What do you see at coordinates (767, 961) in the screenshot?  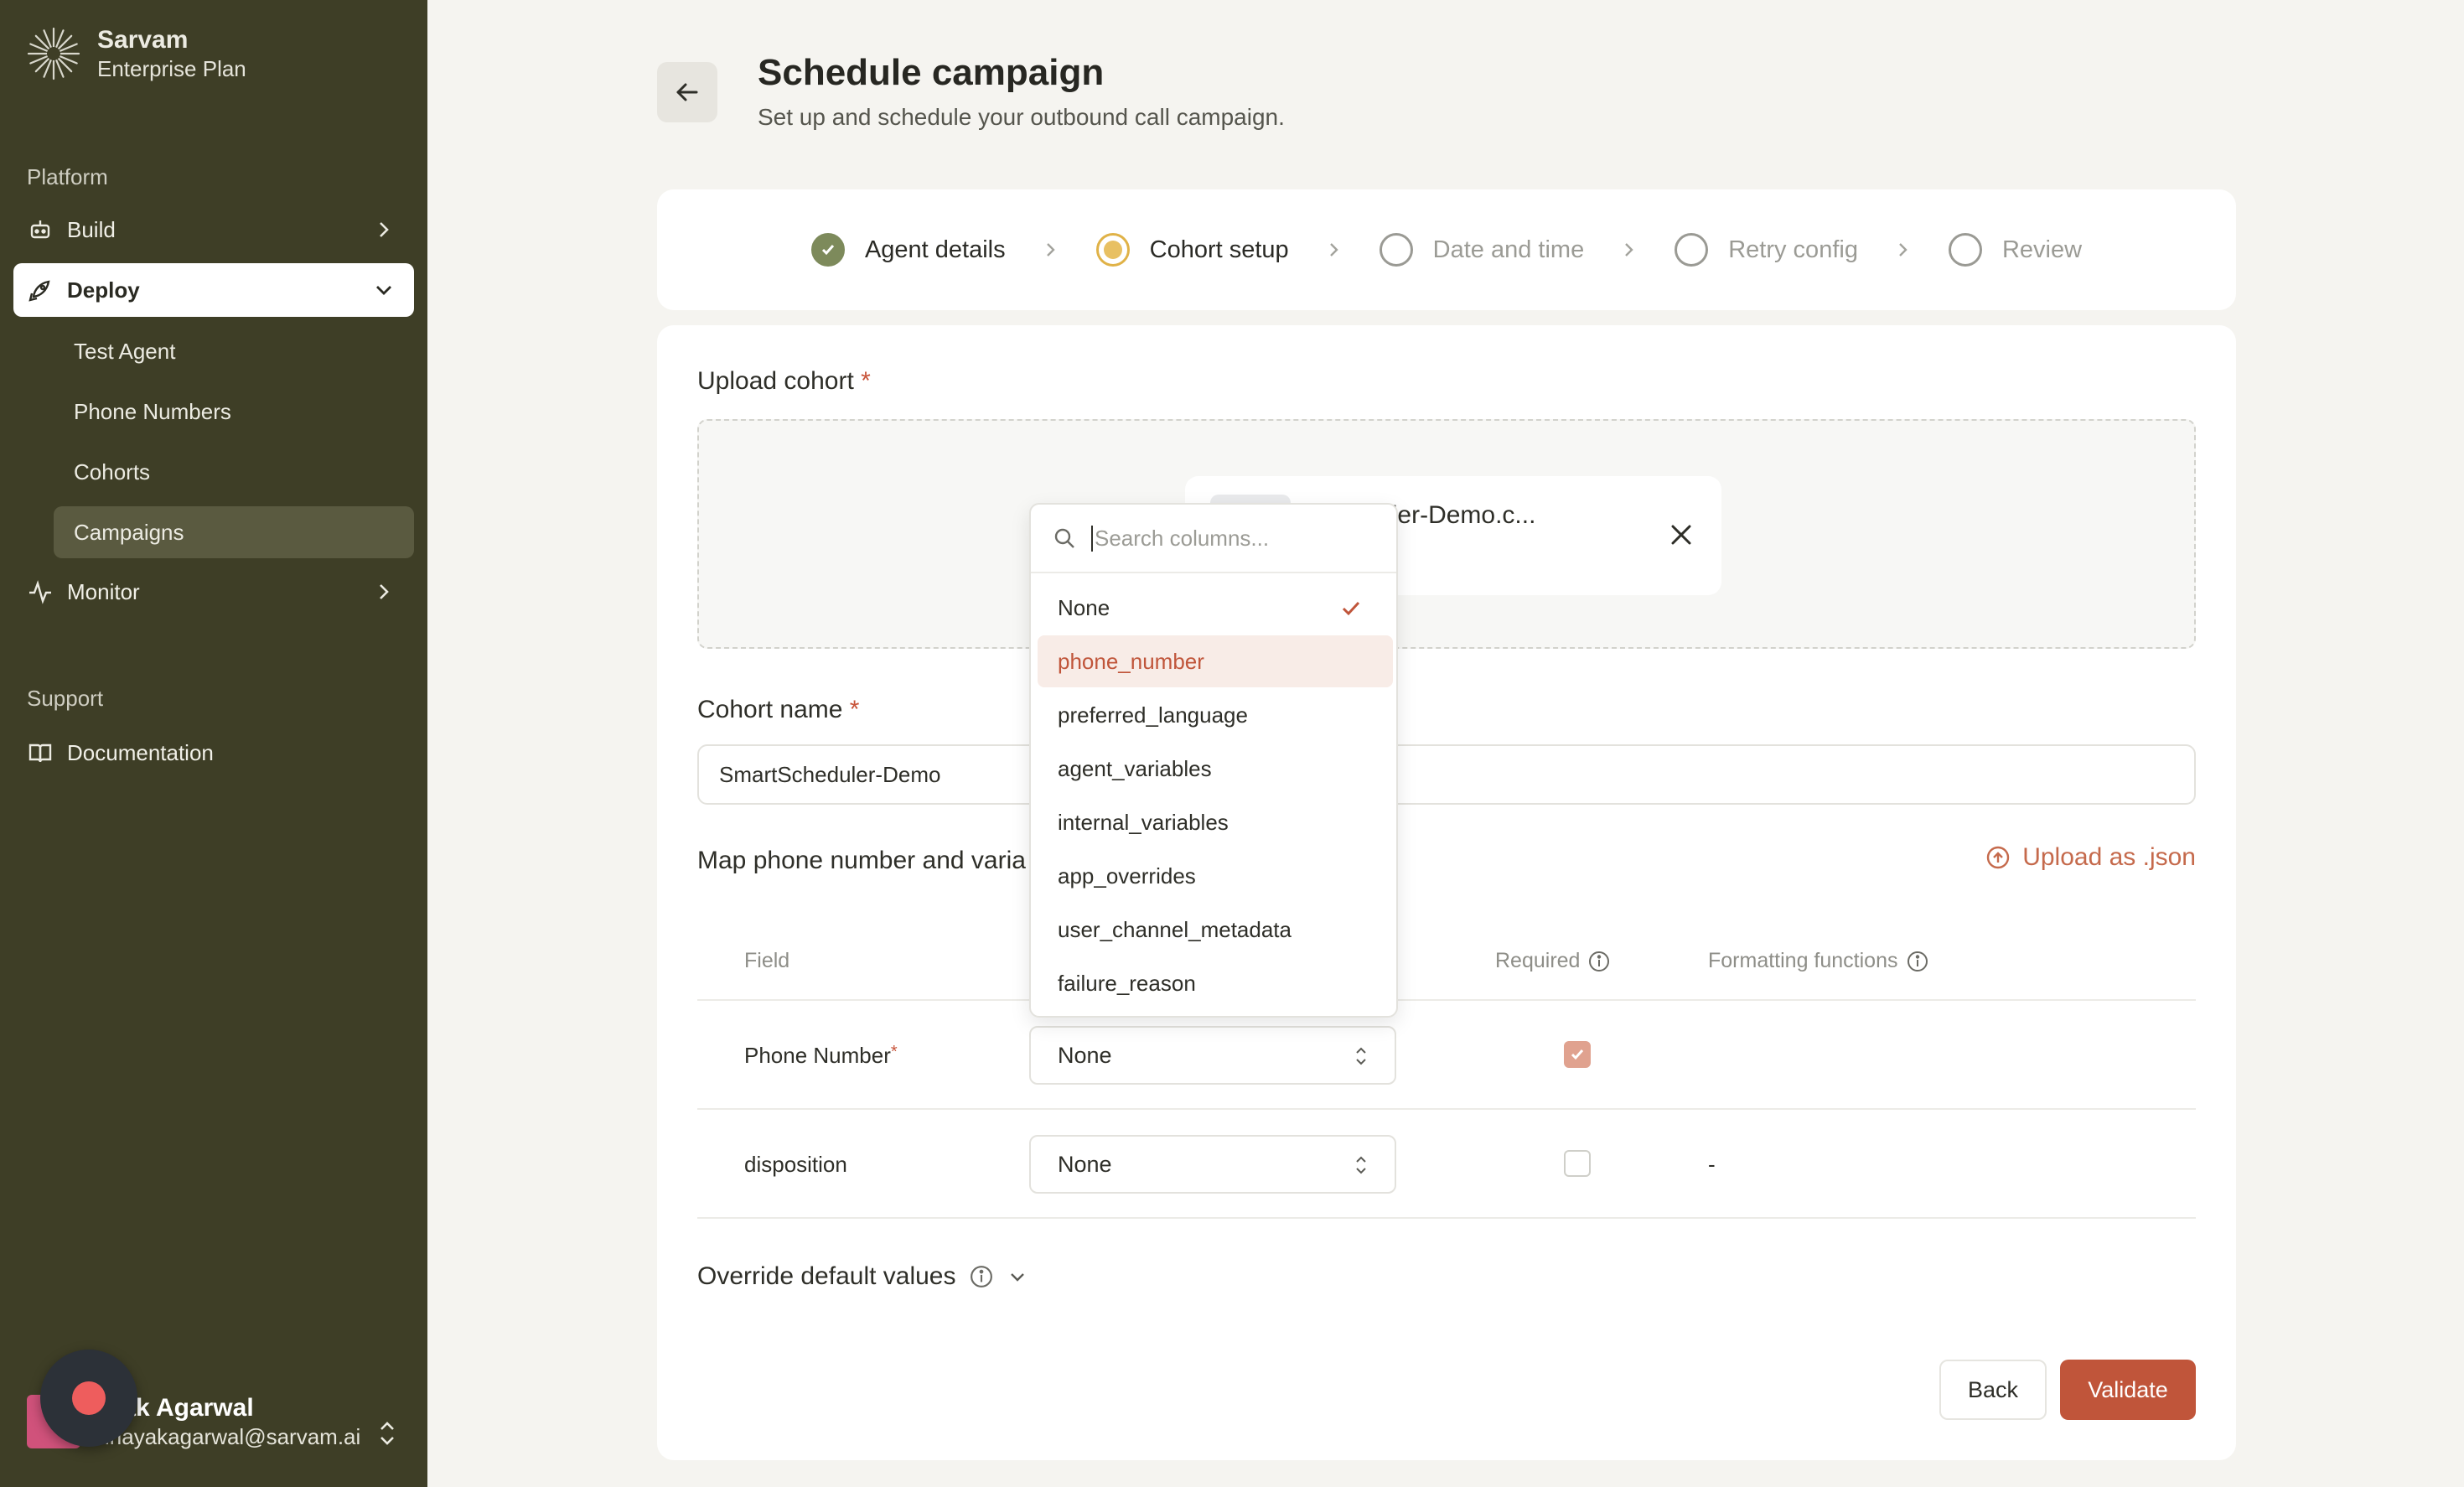 I see `column-header-field: Field` at bounding box center [767, 961].